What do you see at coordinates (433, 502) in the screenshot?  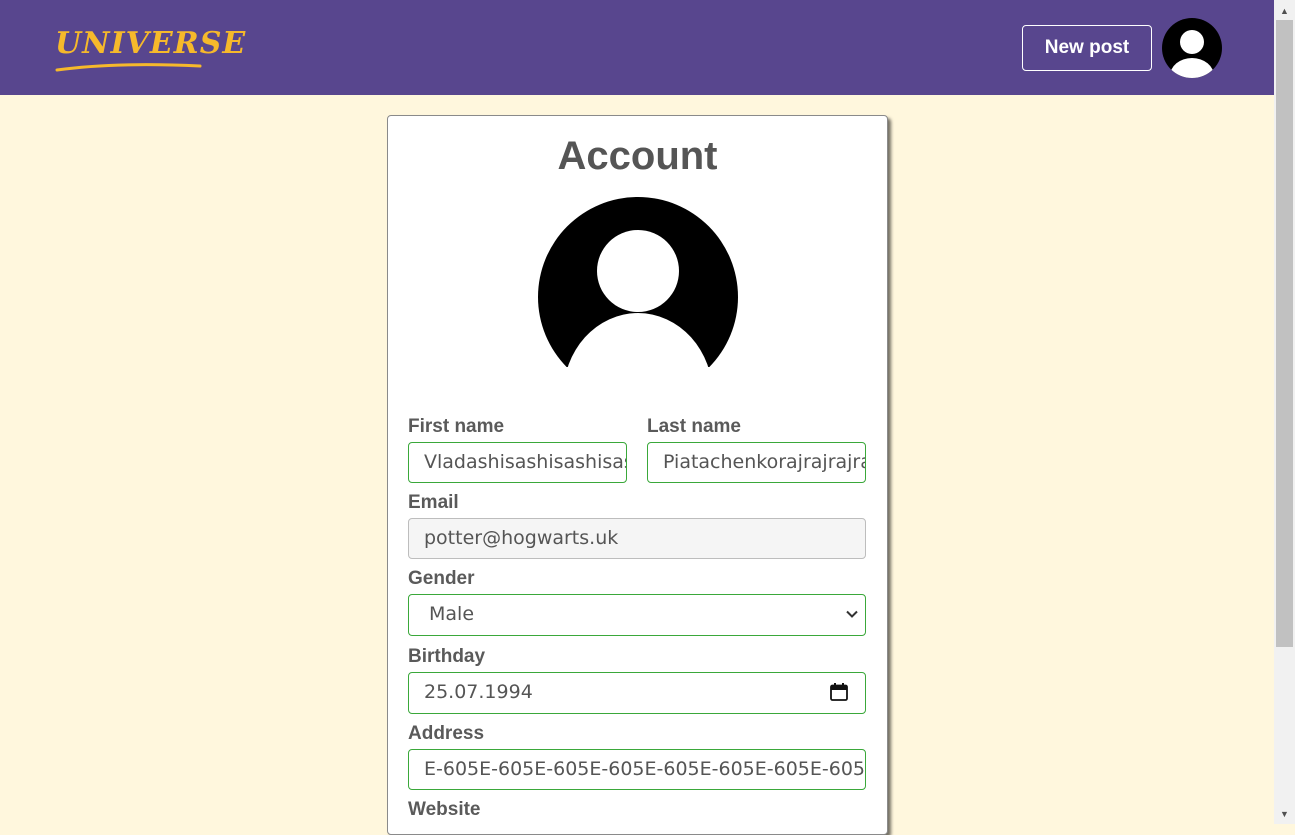 I see `email-label: Email` at bounding box center [433, 502].